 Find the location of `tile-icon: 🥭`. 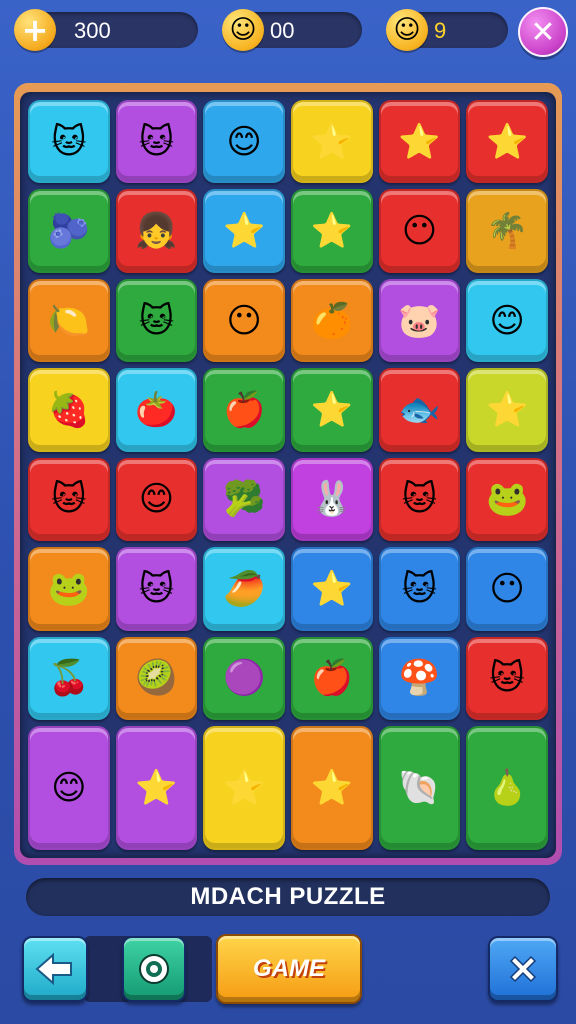

tile-icon: 🥭 is located at coordinates (244, 588).